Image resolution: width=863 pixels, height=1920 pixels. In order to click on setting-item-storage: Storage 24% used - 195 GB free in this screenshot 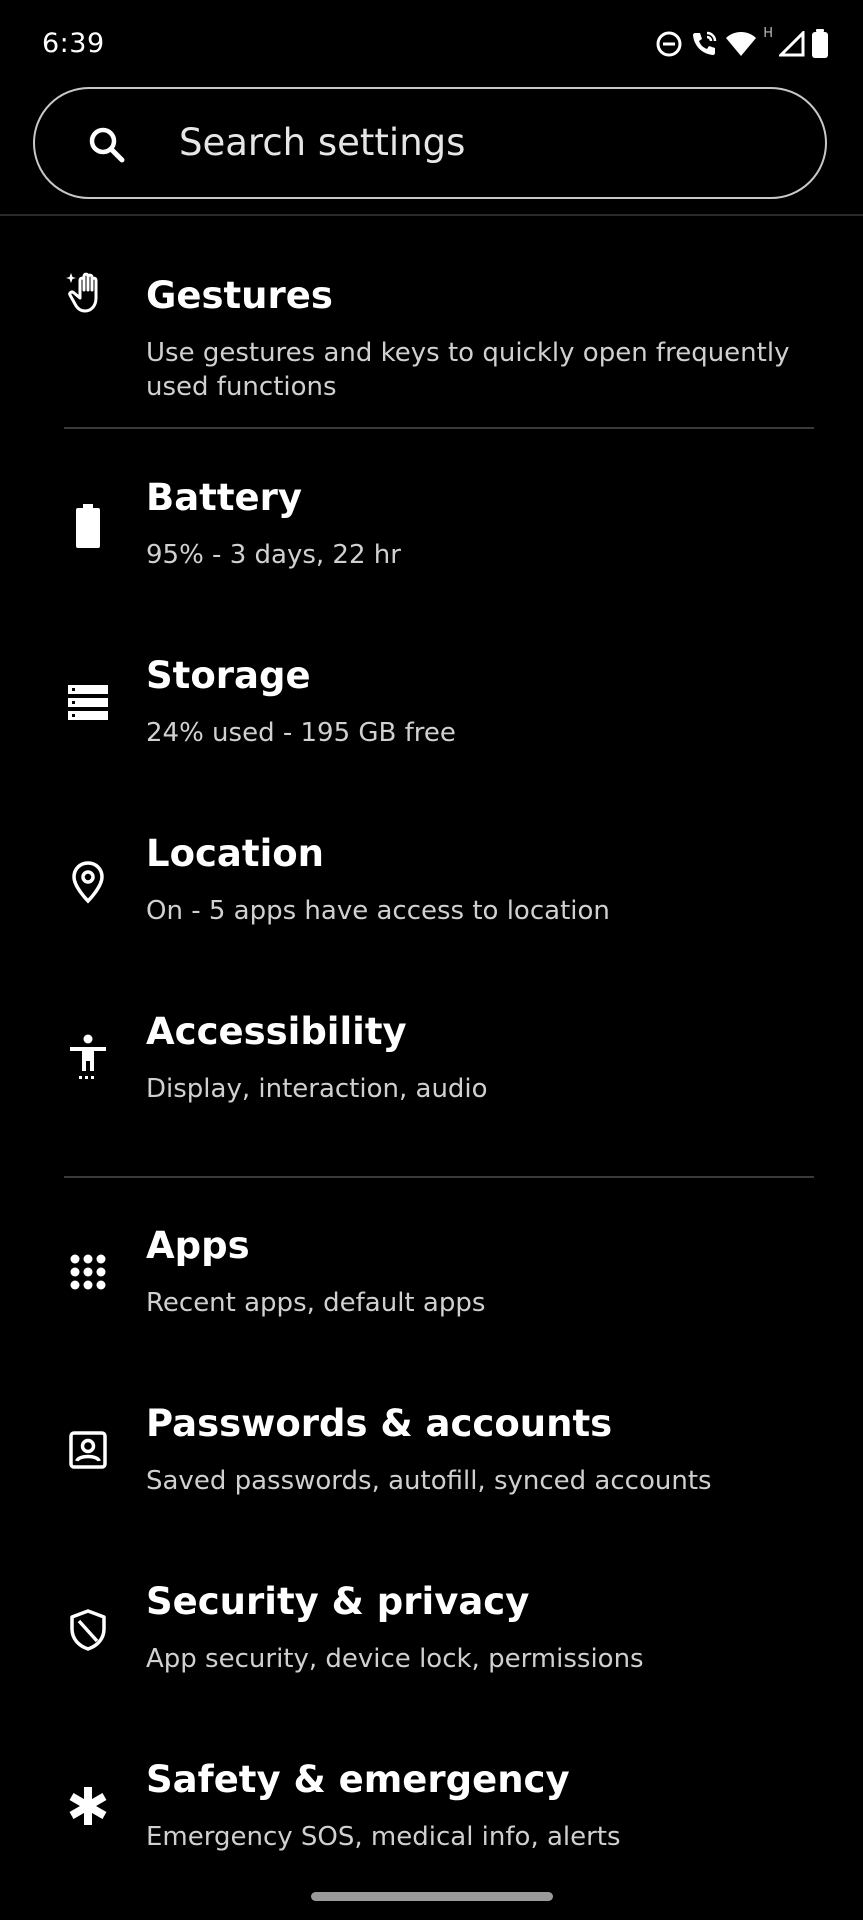, I will do `click(431, 714)`.